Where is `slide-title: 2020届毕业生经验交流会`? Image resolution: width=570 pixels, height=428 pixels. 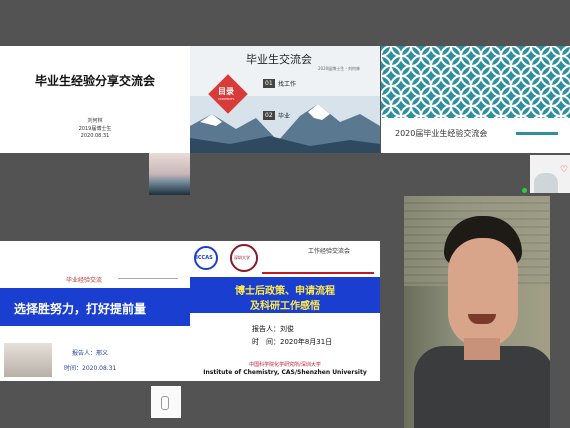 slide-title: 2020届毕业生经验交流会 is located at coordinates (441, 133).